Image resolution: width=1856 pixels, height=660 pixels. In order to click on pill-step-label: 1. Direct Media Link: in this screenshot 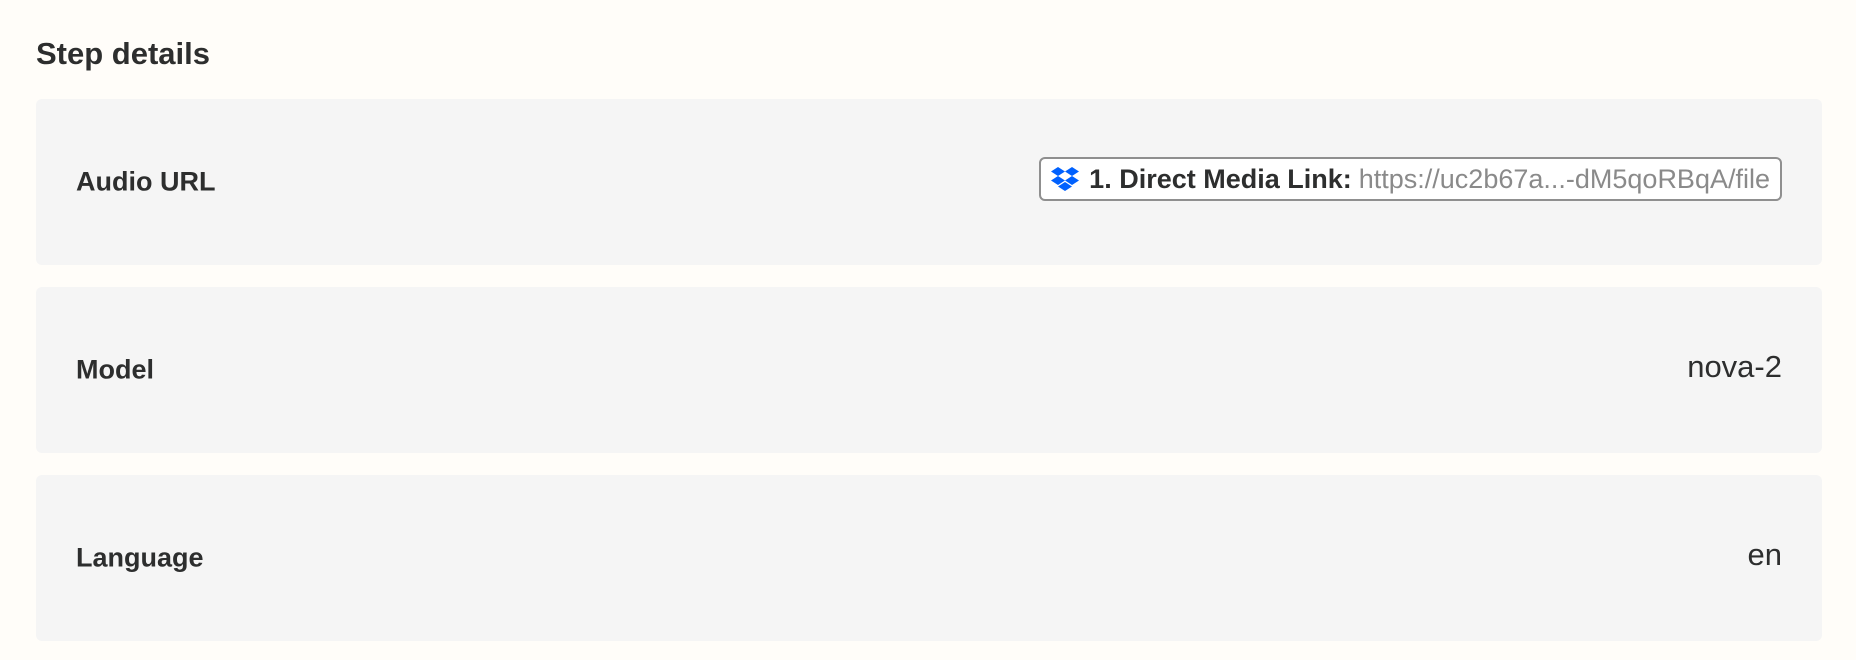, I will do `click(1220, 178)`.